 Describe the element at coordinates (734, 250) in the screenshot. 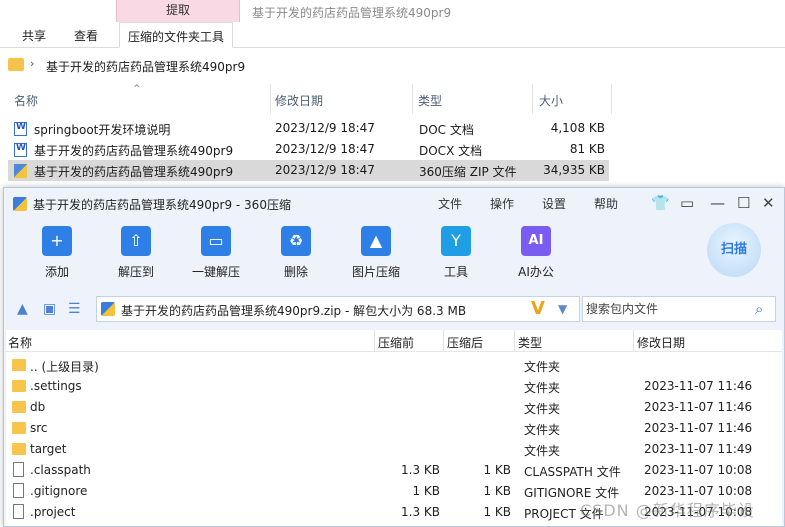

I see `scan-button: 扫描` at that location.